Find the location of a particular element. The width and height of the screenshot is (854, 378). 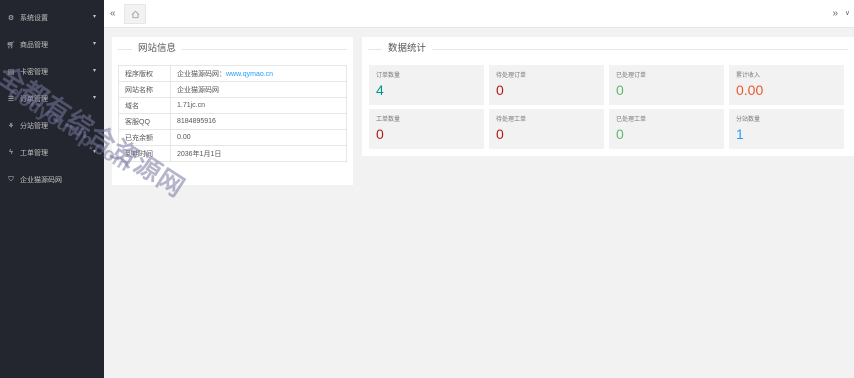

copyright-link: www.qymao.cn is located at coordinates (249, 74).